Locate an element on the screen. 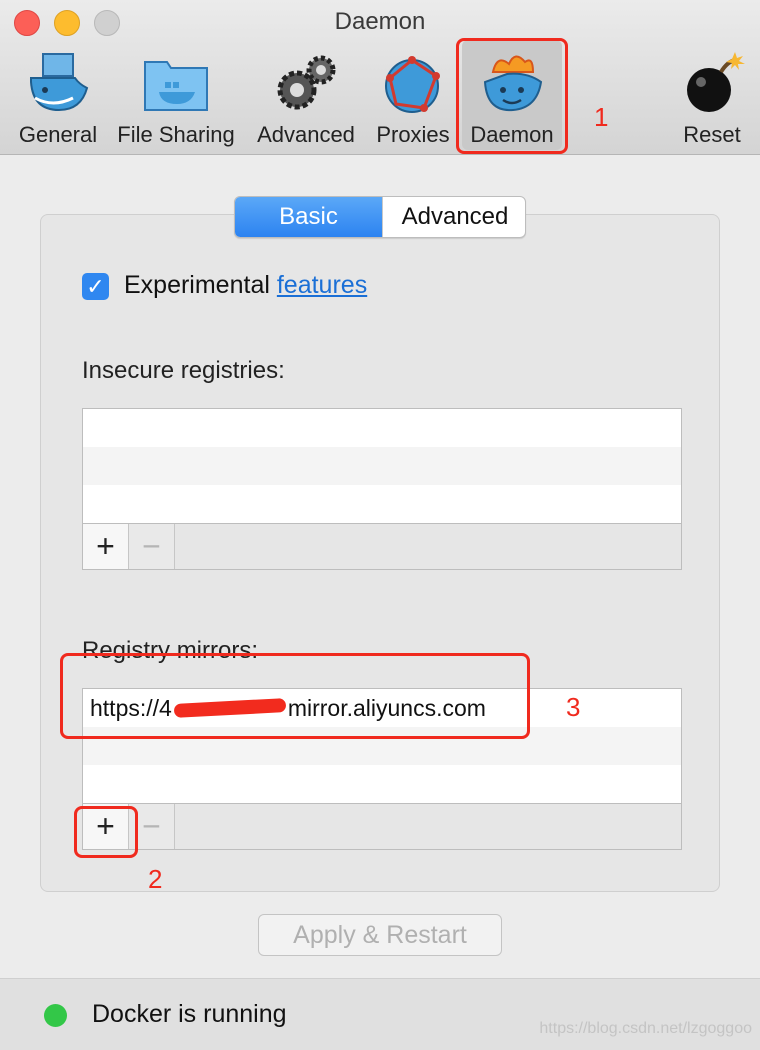  experimental-checkbox: ✓ is located at coordinates (95, 286).